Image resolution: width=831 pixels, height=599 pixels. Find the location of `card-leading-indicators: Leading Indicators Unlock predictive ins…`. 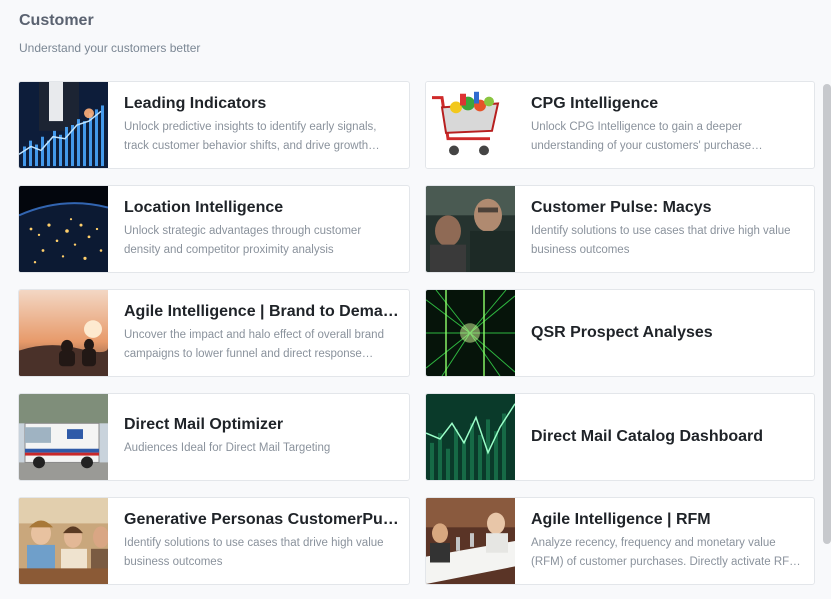

card-leading-indicators: Leading Indicators Unlock predictive ins… is located at coordinates (214, 125).